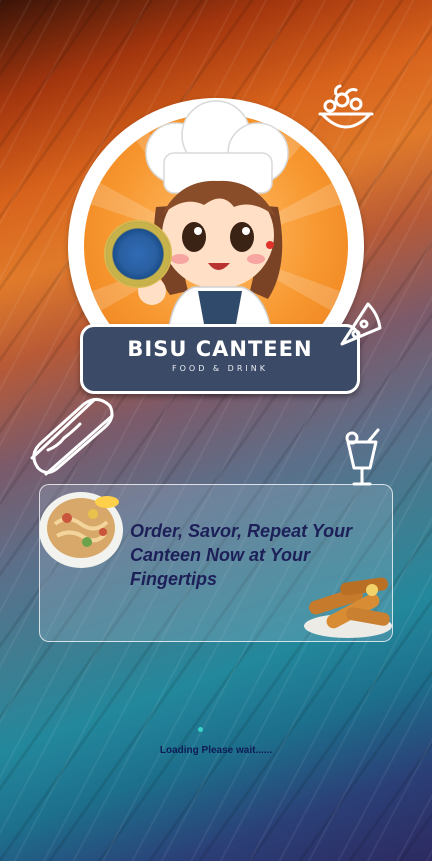 The image size is (432, 861). I want to click on university-seal-icon, so click(138, 254).